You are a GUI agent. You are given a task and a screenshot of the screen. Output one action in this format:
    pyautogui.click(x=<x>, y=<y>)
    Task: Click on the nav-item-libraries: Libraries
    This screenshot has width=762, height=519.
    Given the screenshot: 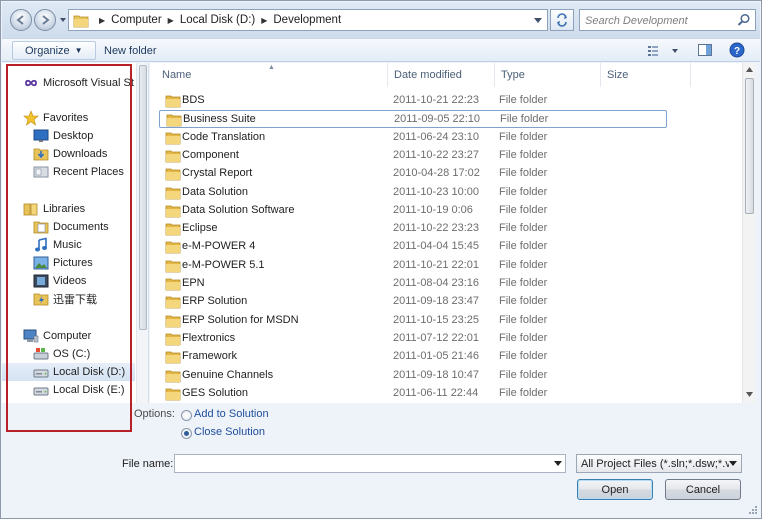 What is the action you would take?
    pyautogui.click(x=68, y=209)
    